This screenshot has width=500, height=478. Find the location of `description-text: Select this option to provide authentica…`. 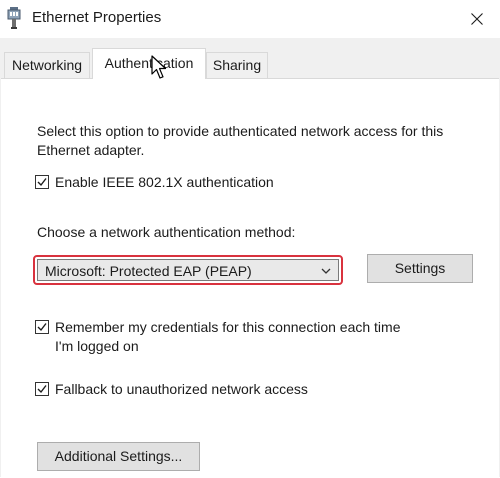

description-text: Select this option to provide authentica… is located at coordinates (240, 140).